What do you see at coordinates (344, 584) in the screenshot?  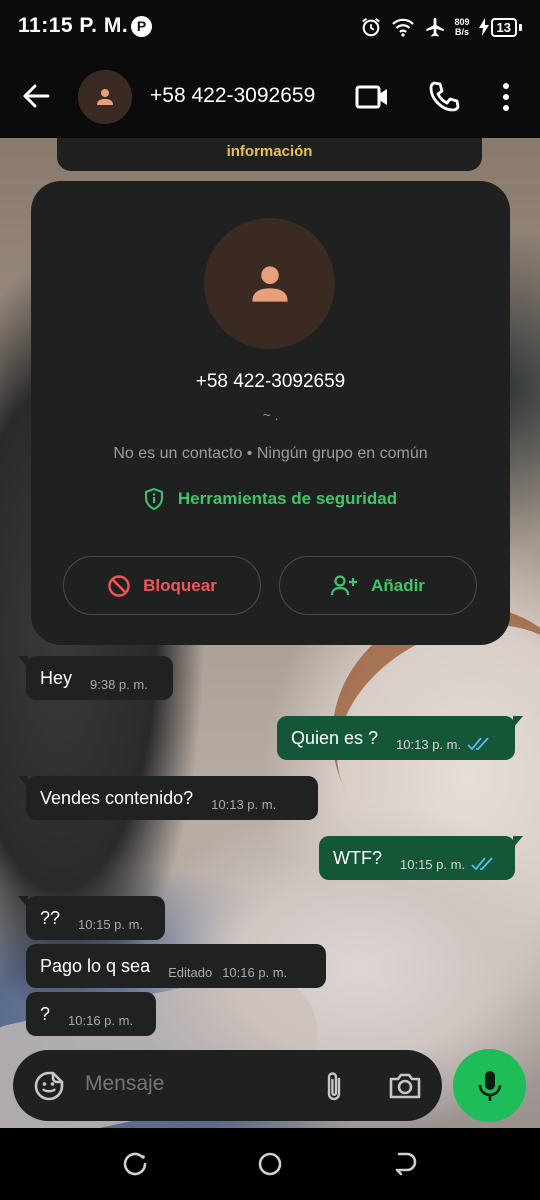 I see `add-person-icon` at bounding box center [344, 584].